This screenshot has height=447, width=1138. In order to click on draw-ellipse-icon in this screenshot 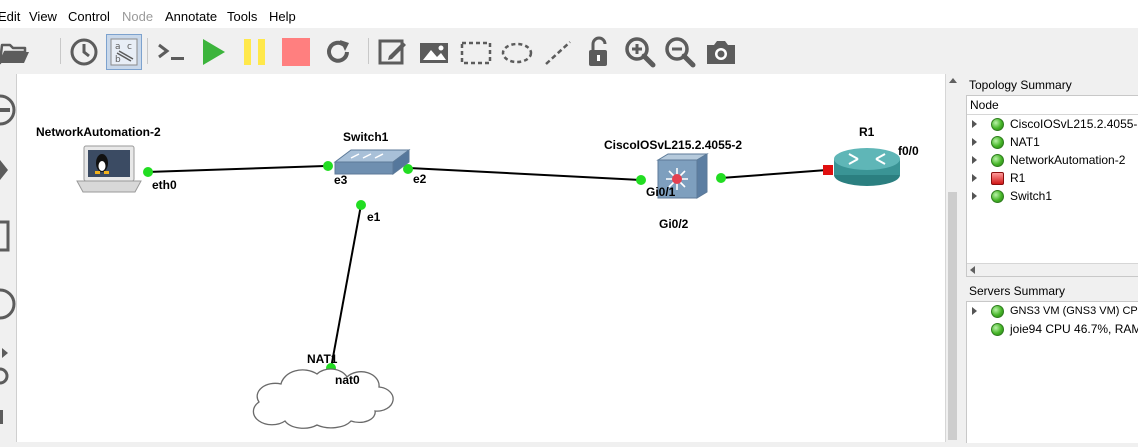, I will do `click(517, 53)`.